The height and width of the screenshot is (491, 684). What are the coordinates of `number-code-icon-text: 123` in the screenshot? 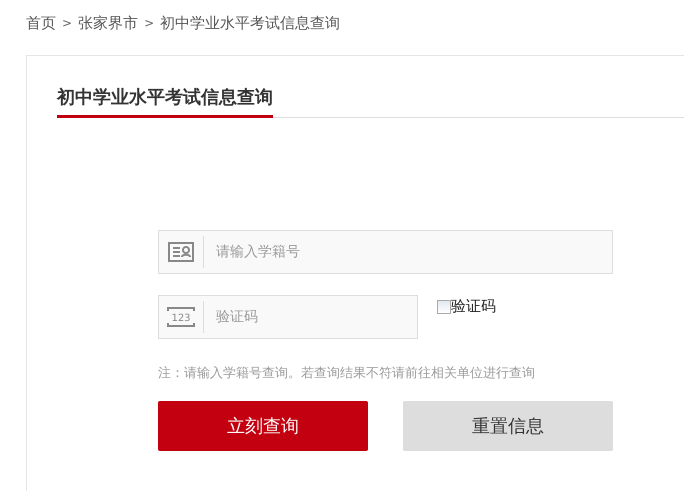 It's located at (181, 318).